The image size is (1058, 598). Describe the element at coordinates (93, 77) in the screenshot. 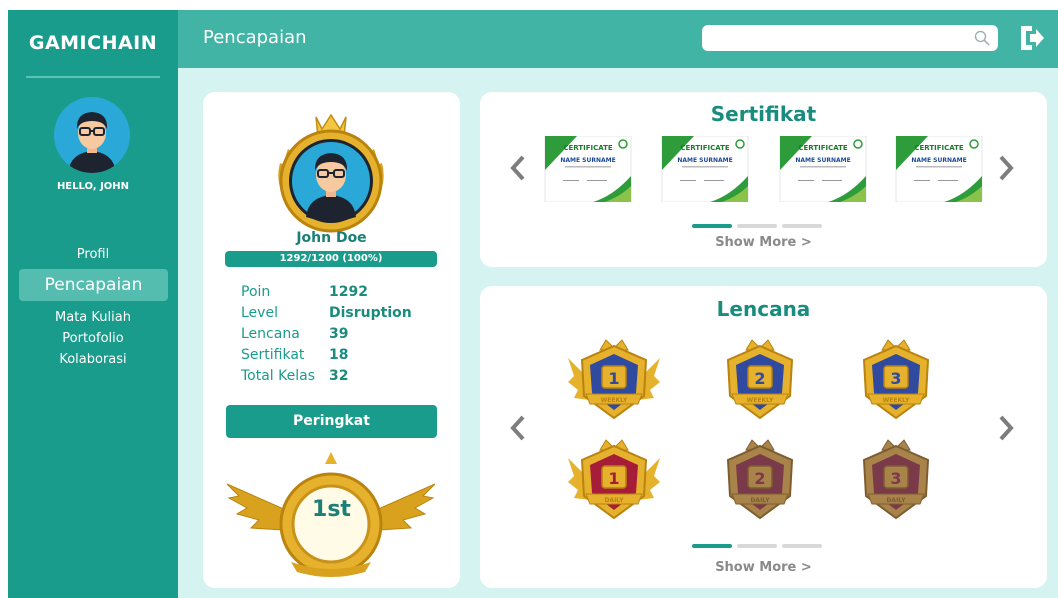

I see `brand-divider` at that location.